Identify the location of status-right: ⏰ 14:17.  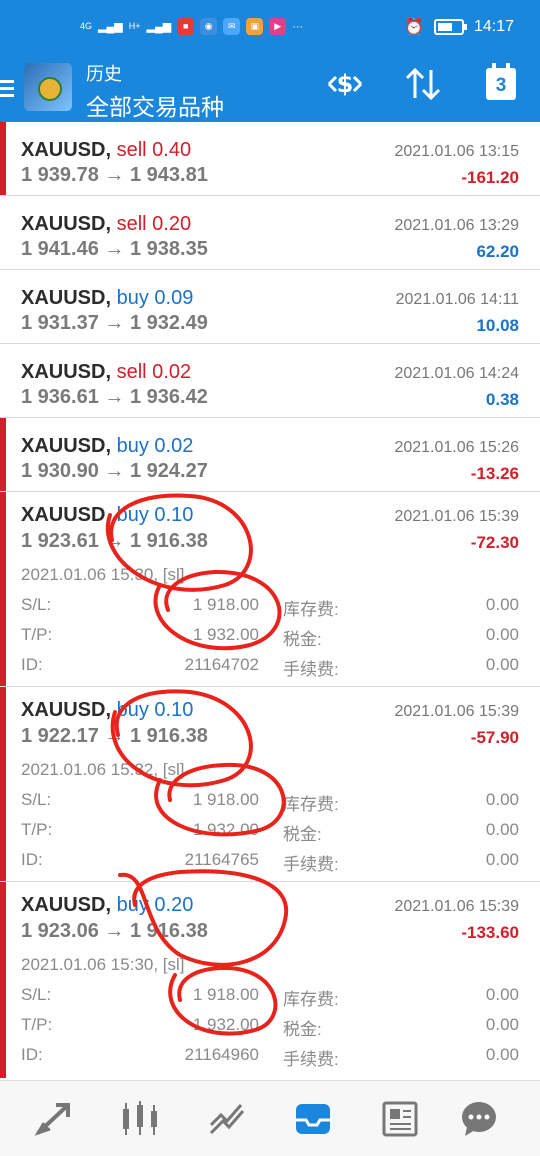
(459, 27).